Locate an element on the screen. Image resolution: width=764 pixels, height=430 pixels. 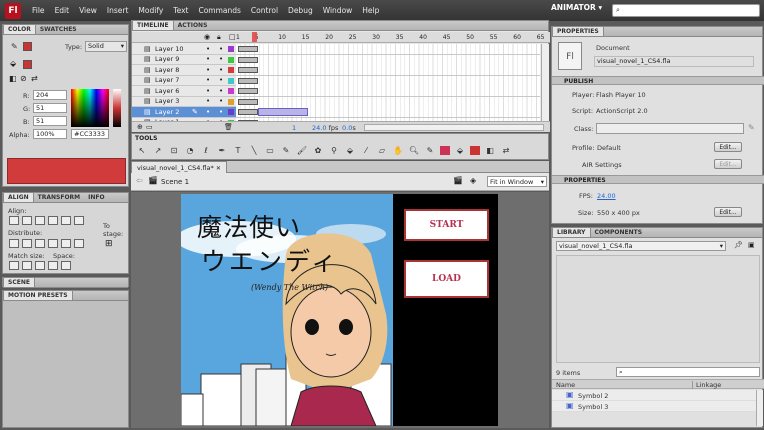
default-colors-icon: ◧ is located at coordinates (490, 150).